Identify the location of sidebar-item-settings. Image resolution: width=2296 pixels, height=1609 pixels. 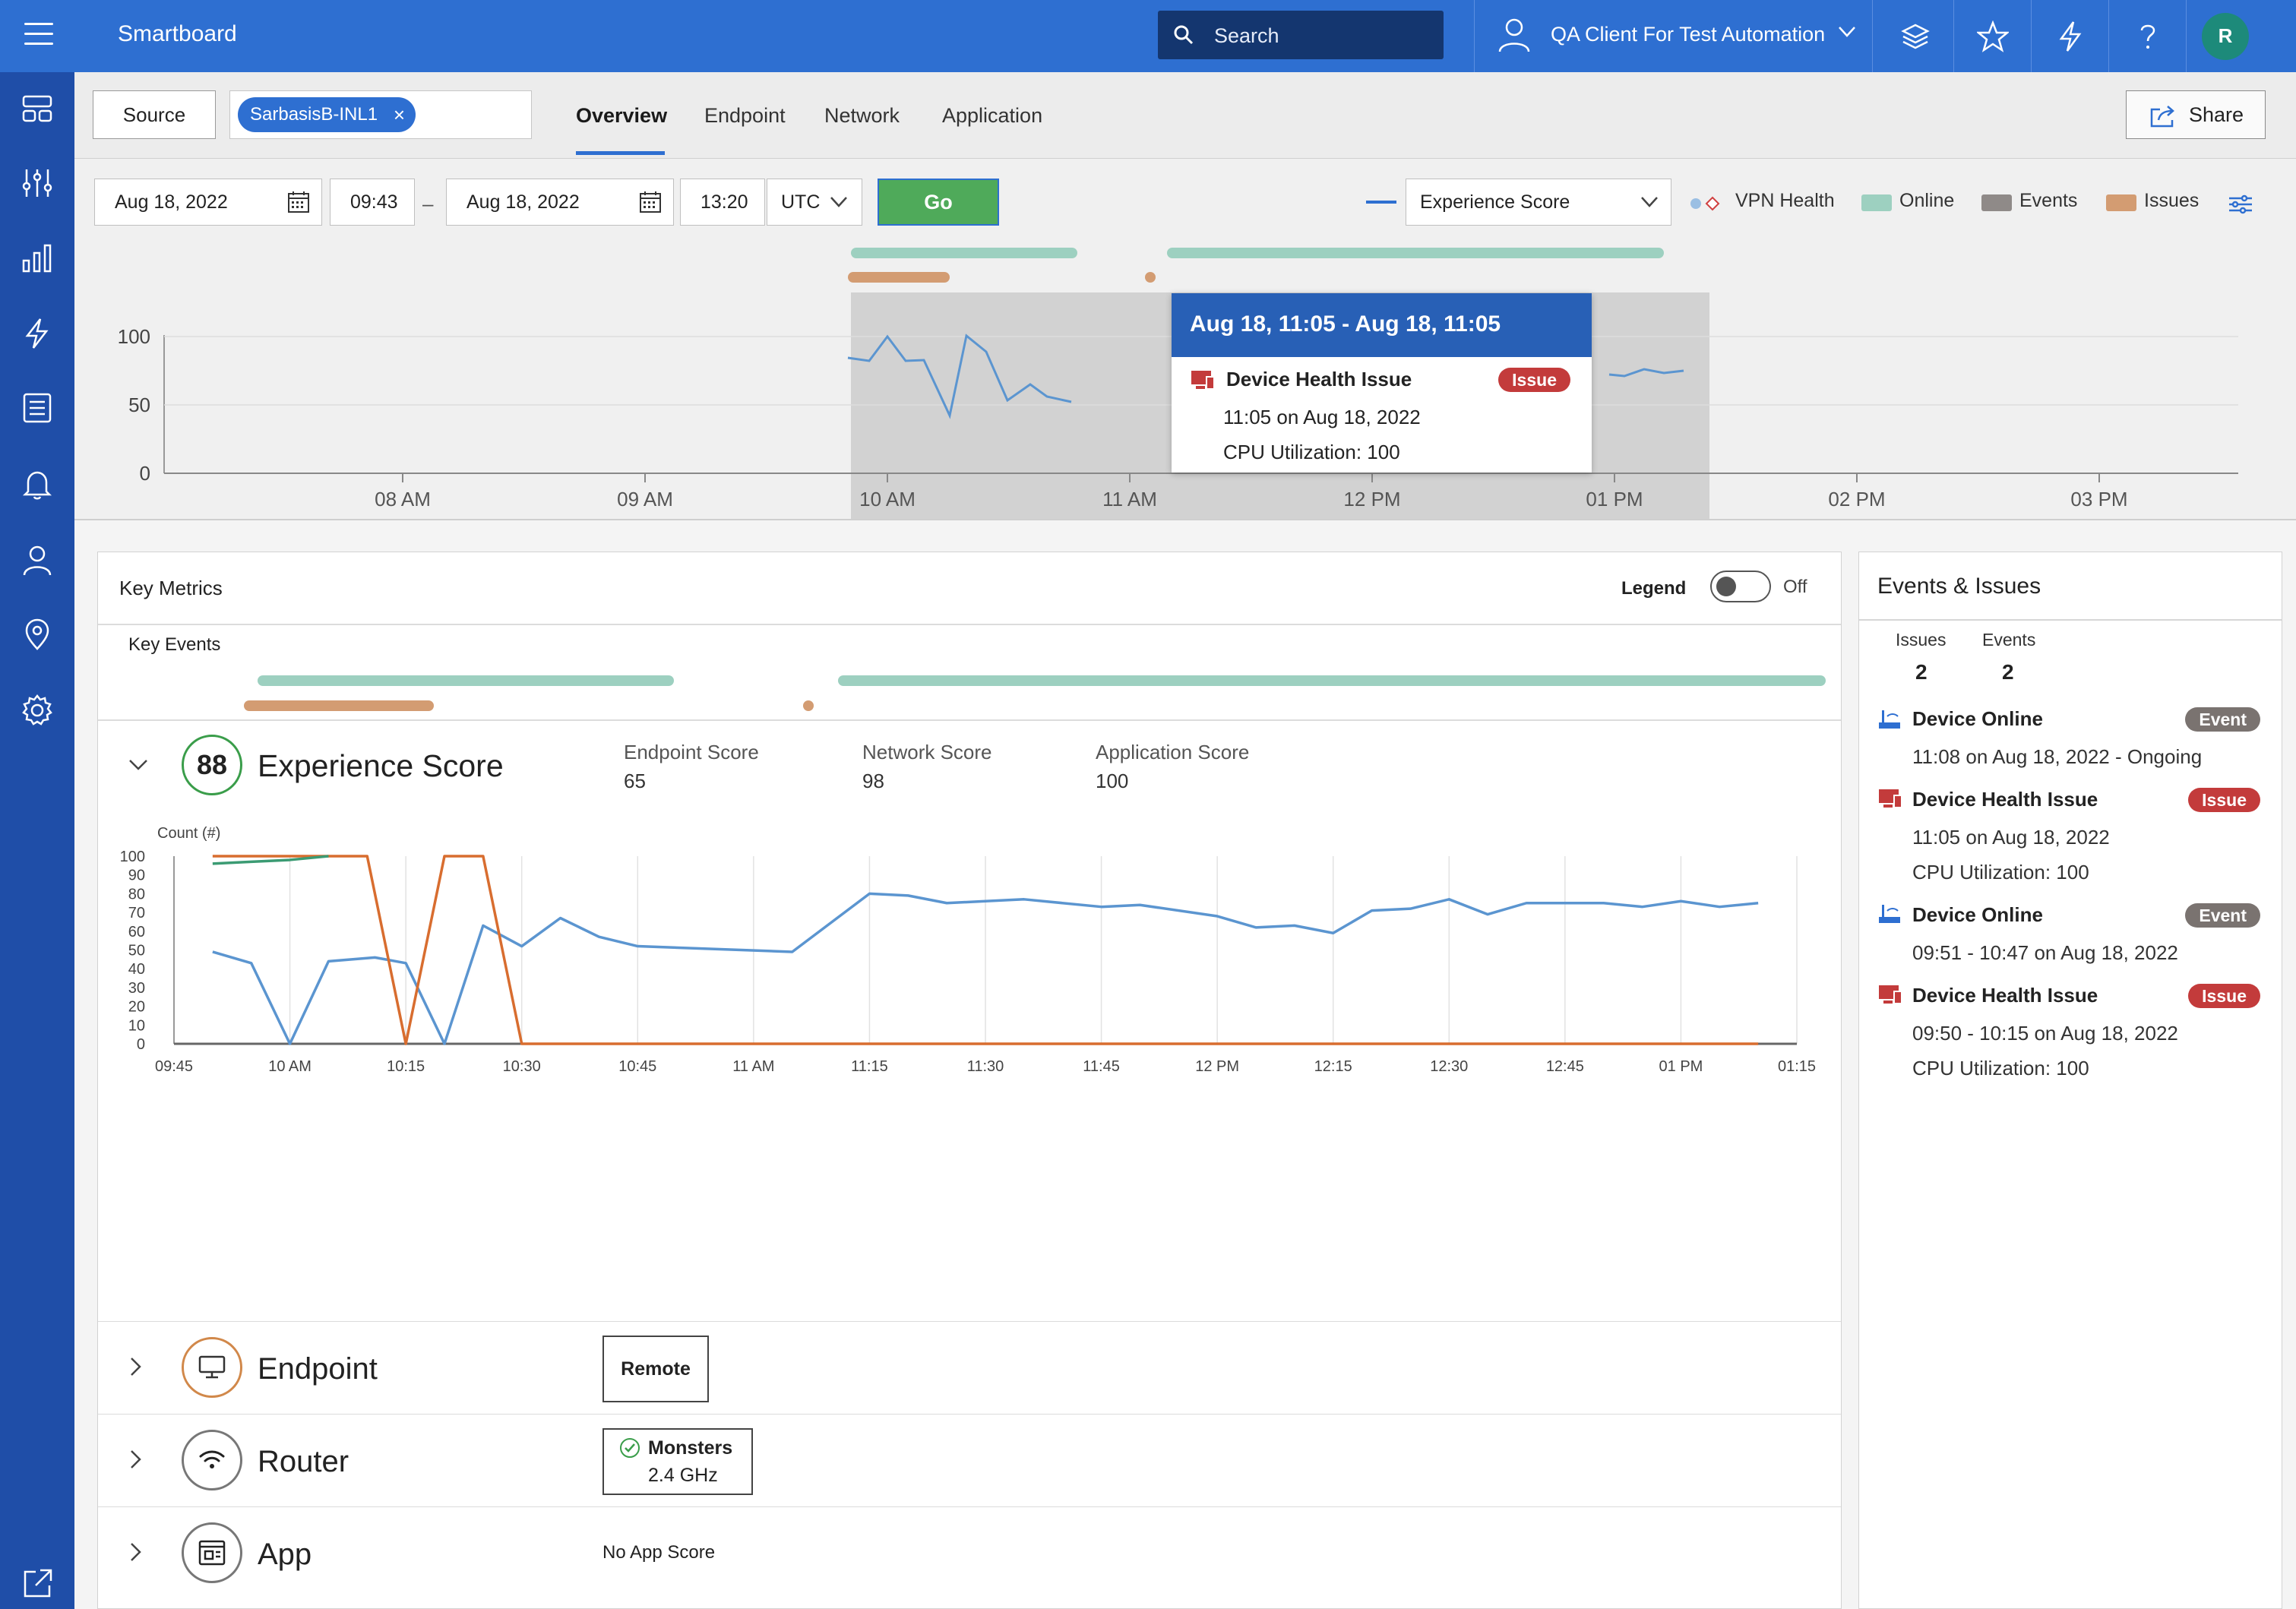
(37, 710).